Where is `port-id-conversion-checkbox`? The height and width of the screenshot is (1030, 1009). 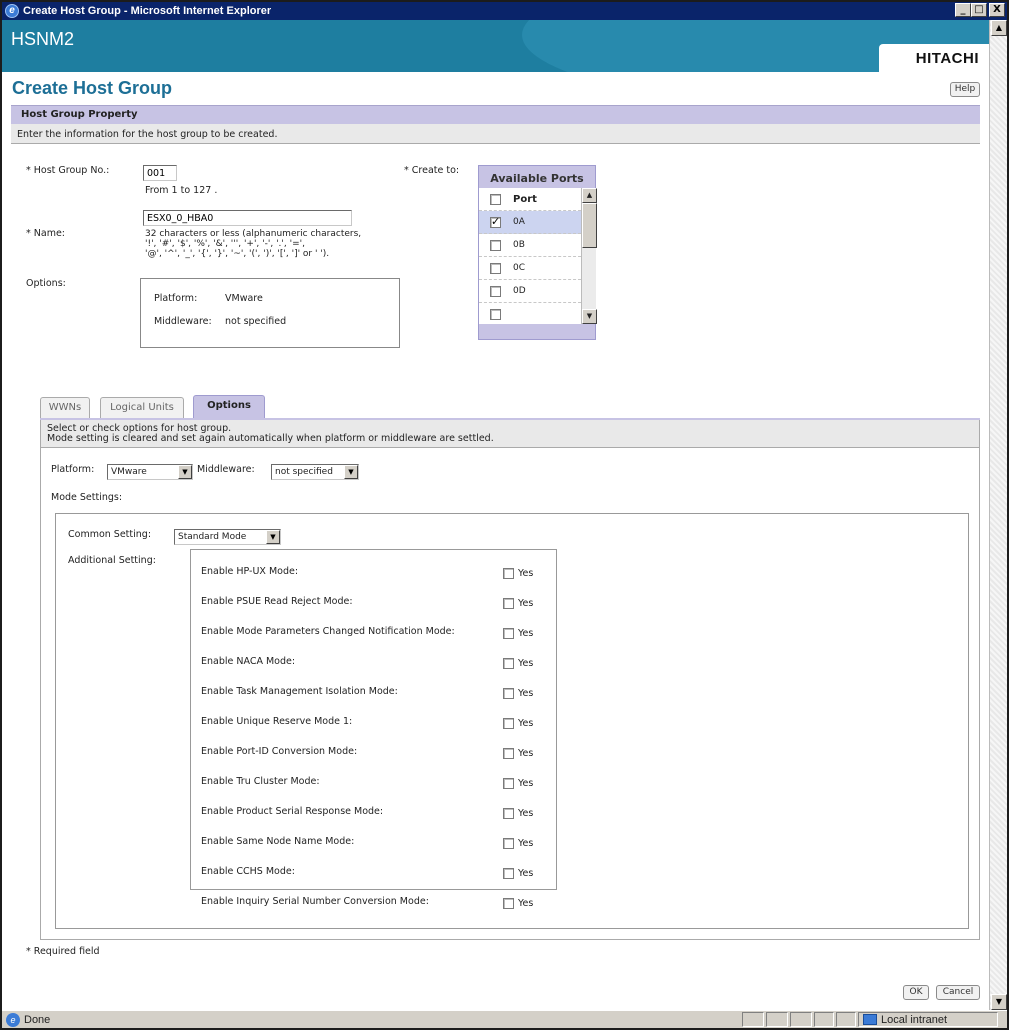
port-id-conversion-checkbox is located at coordinates (508, 753).